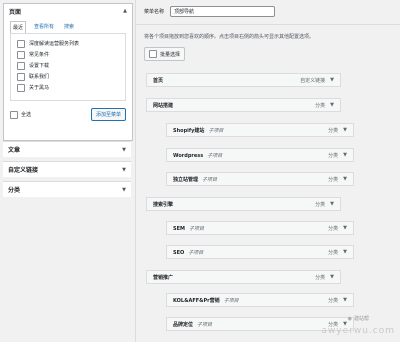 The height and width of the screenshot is (342, 400). I want to click on accordion-categories: 分类 ▼, so click(67, 189).